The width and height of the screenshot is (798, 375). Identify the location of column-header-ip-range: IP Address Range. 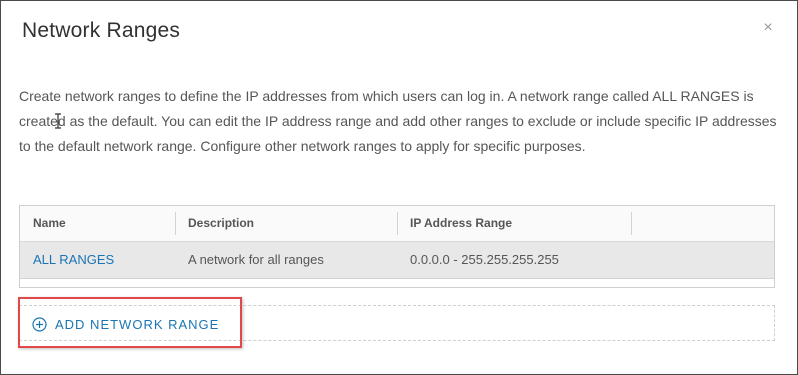
(514, 223).